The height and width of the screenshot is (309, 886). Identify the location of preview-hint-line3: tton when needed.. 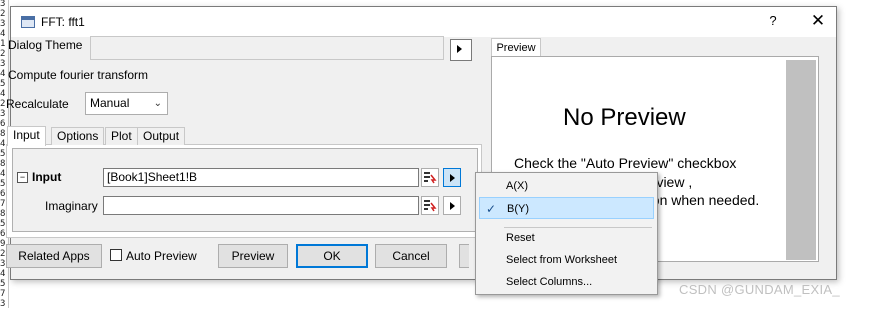
(702, 200).